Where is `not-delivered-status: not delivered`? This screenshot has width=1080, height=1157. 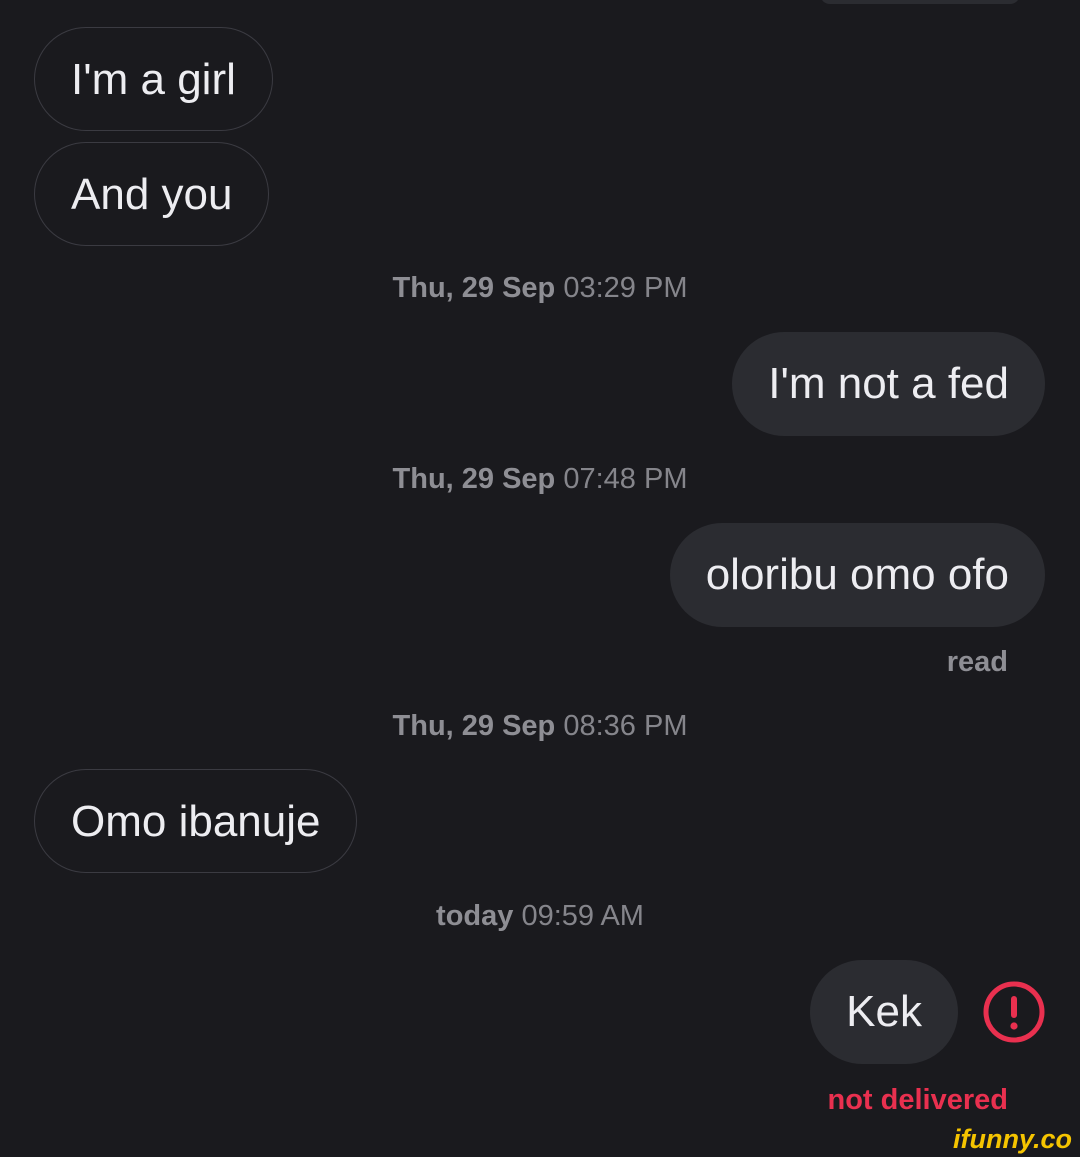
not-delivered-status: not delivered is located at coordinates (918, 1100).